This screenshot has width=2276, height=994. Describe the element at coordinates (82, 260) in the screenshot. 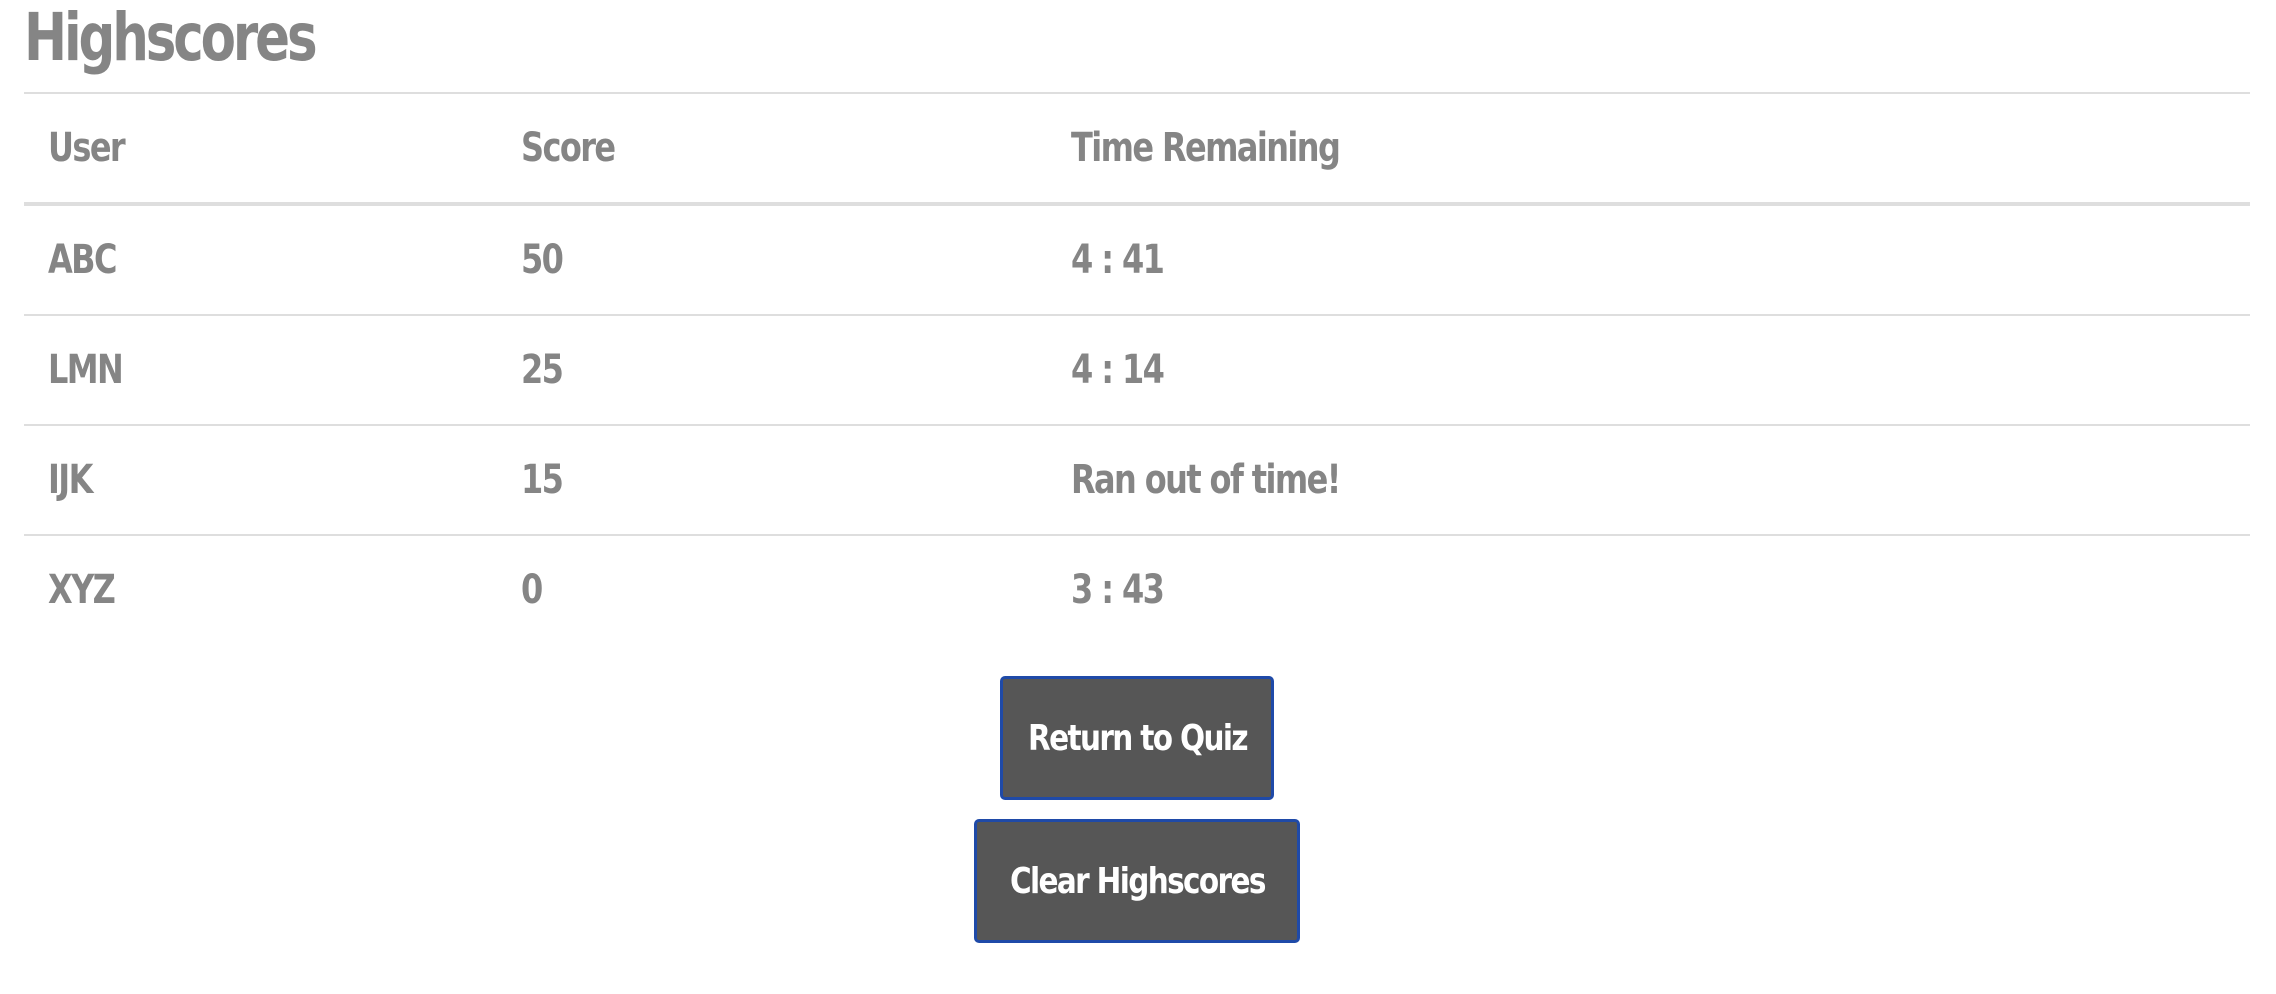

I see `user-cell: ABC` at that location.